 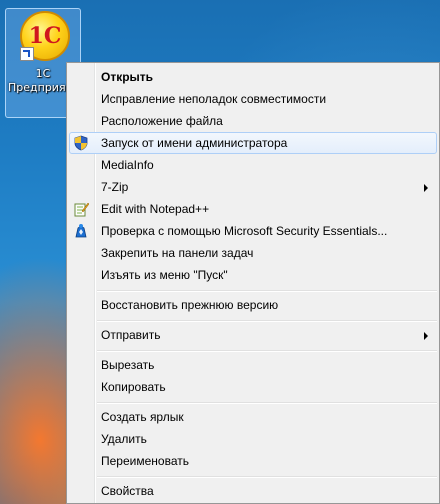 I want to click on menu-item-7zip: 7-Zip, so click(x=253, y=187).